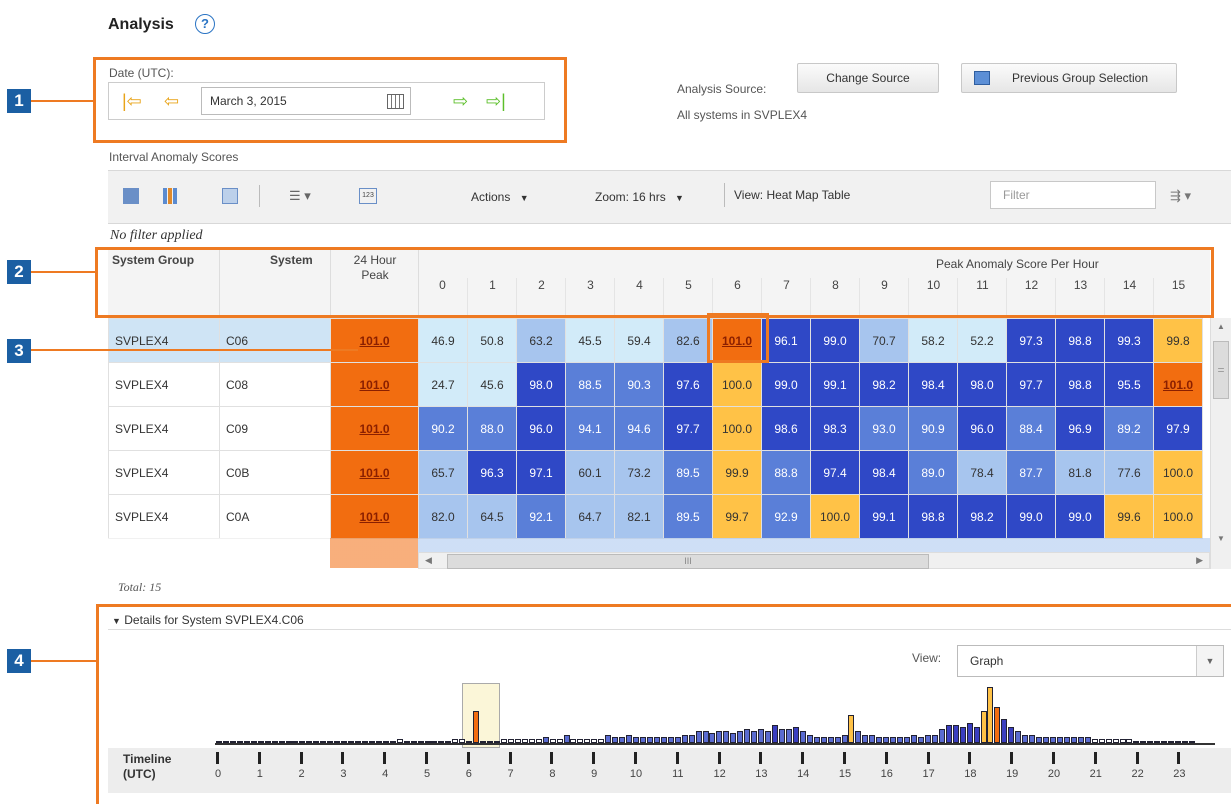  What do you see at coordinates (982, 472) in the screenshot?
I see `cell-hour-score: 78.4` at bounding box center [982, 472].